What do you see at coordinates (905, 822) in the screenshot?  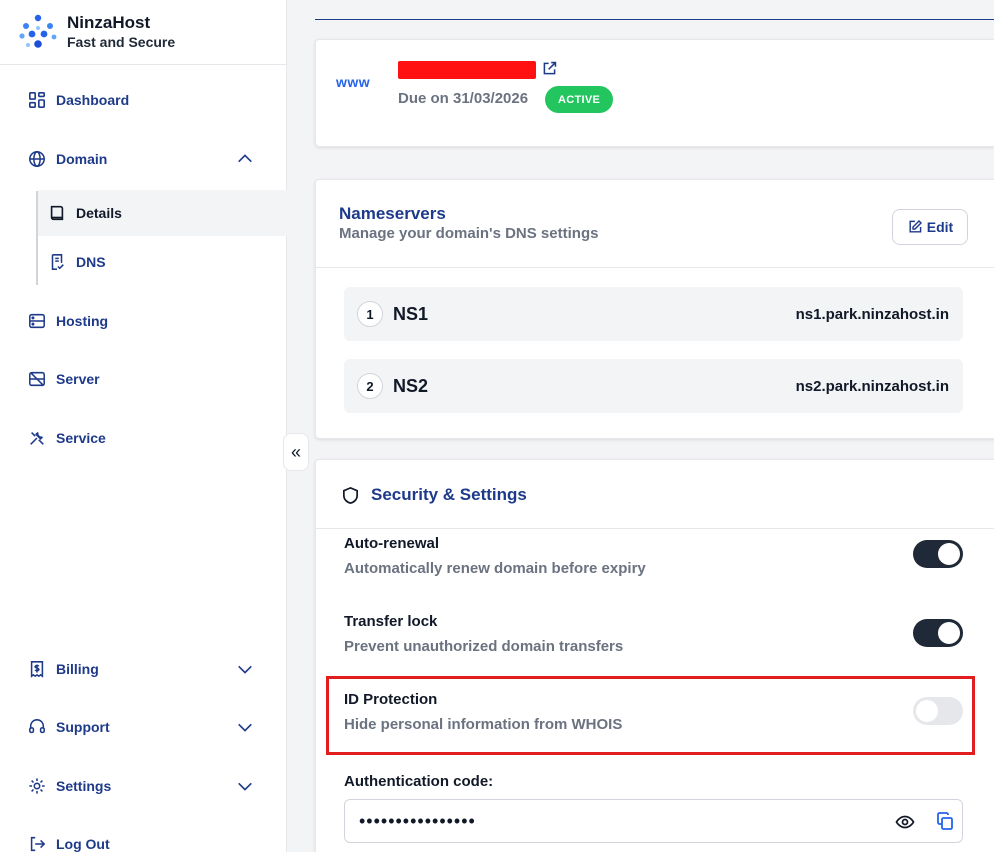 I see `eye-icon` at bounding box center [905, 822].